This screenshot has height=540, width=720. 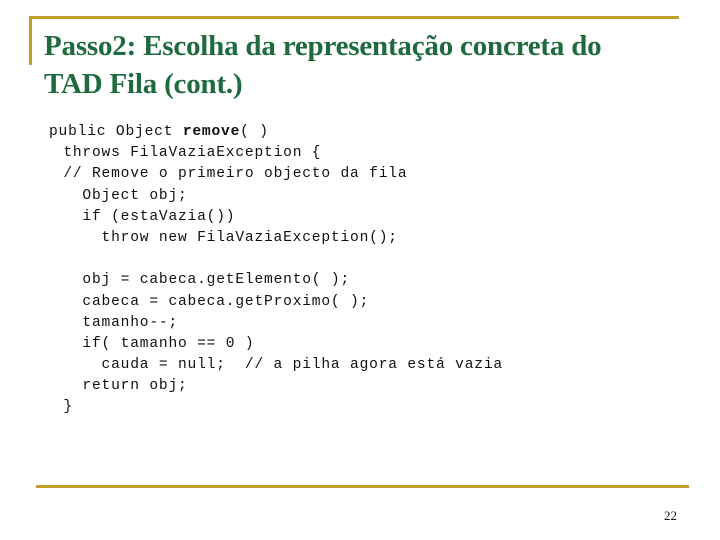 What do you see at coordinates (135, 195) in the screenshot?
I see `code-text: Object obj;` at bounding box center [135, 195].